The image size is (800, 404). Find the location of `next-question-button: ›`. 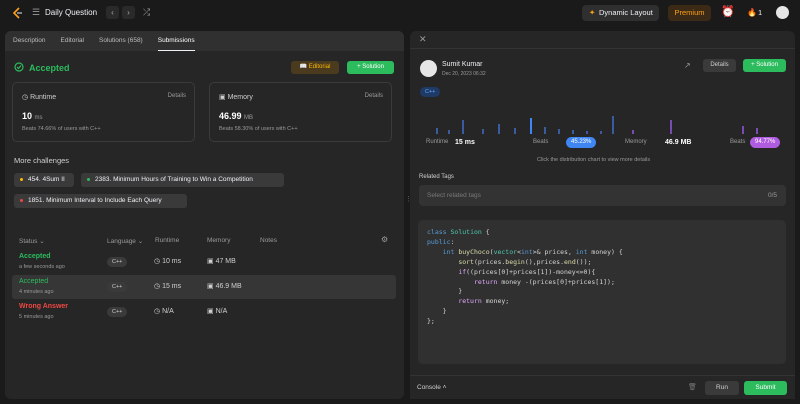

next-question-button: › is located at coordinates (128, 12).